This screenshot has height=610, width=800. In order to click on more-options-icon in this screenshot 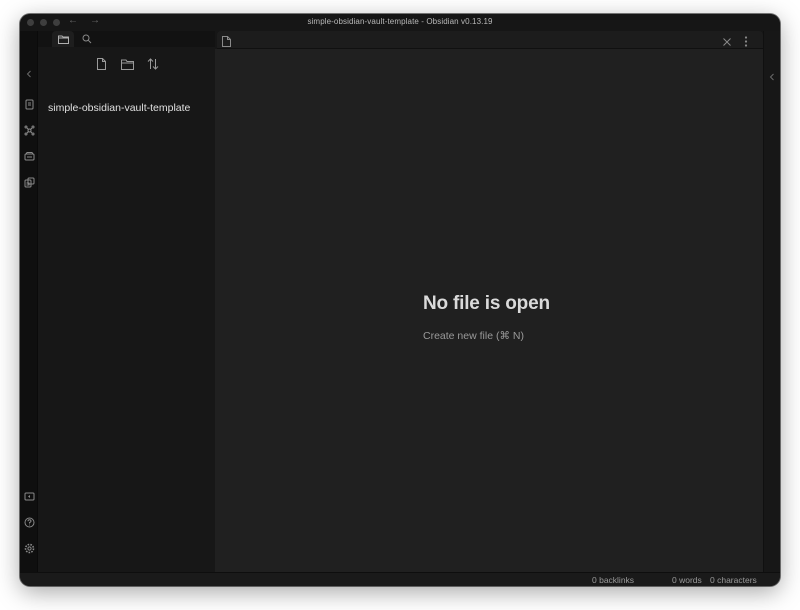, I will do `click(746, 43)`.